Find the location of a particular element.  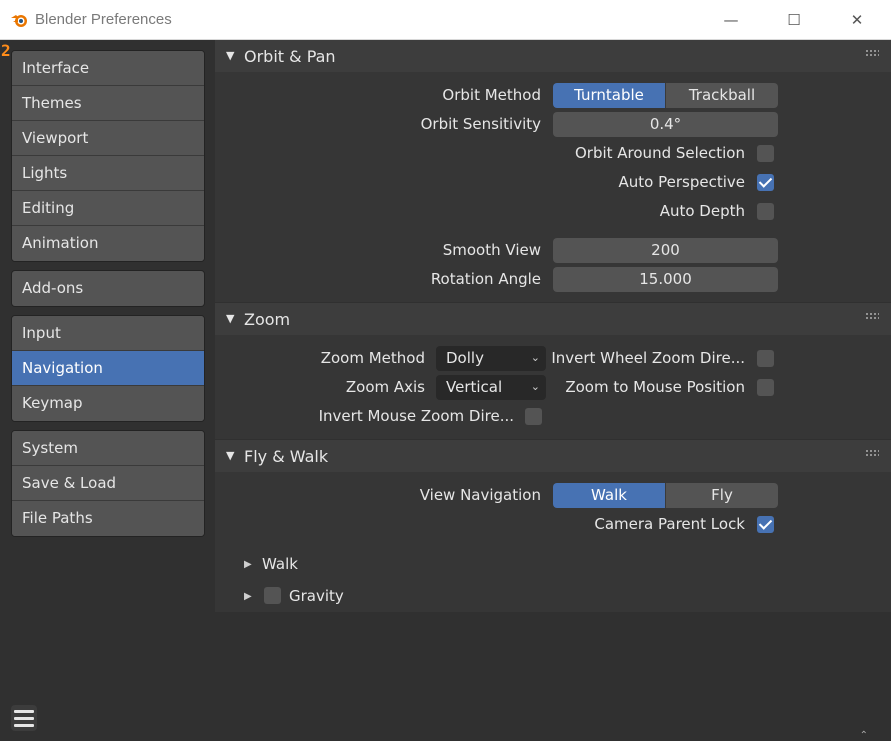

orbit-around-selection-checkbox is located at coordinates (765, 153).